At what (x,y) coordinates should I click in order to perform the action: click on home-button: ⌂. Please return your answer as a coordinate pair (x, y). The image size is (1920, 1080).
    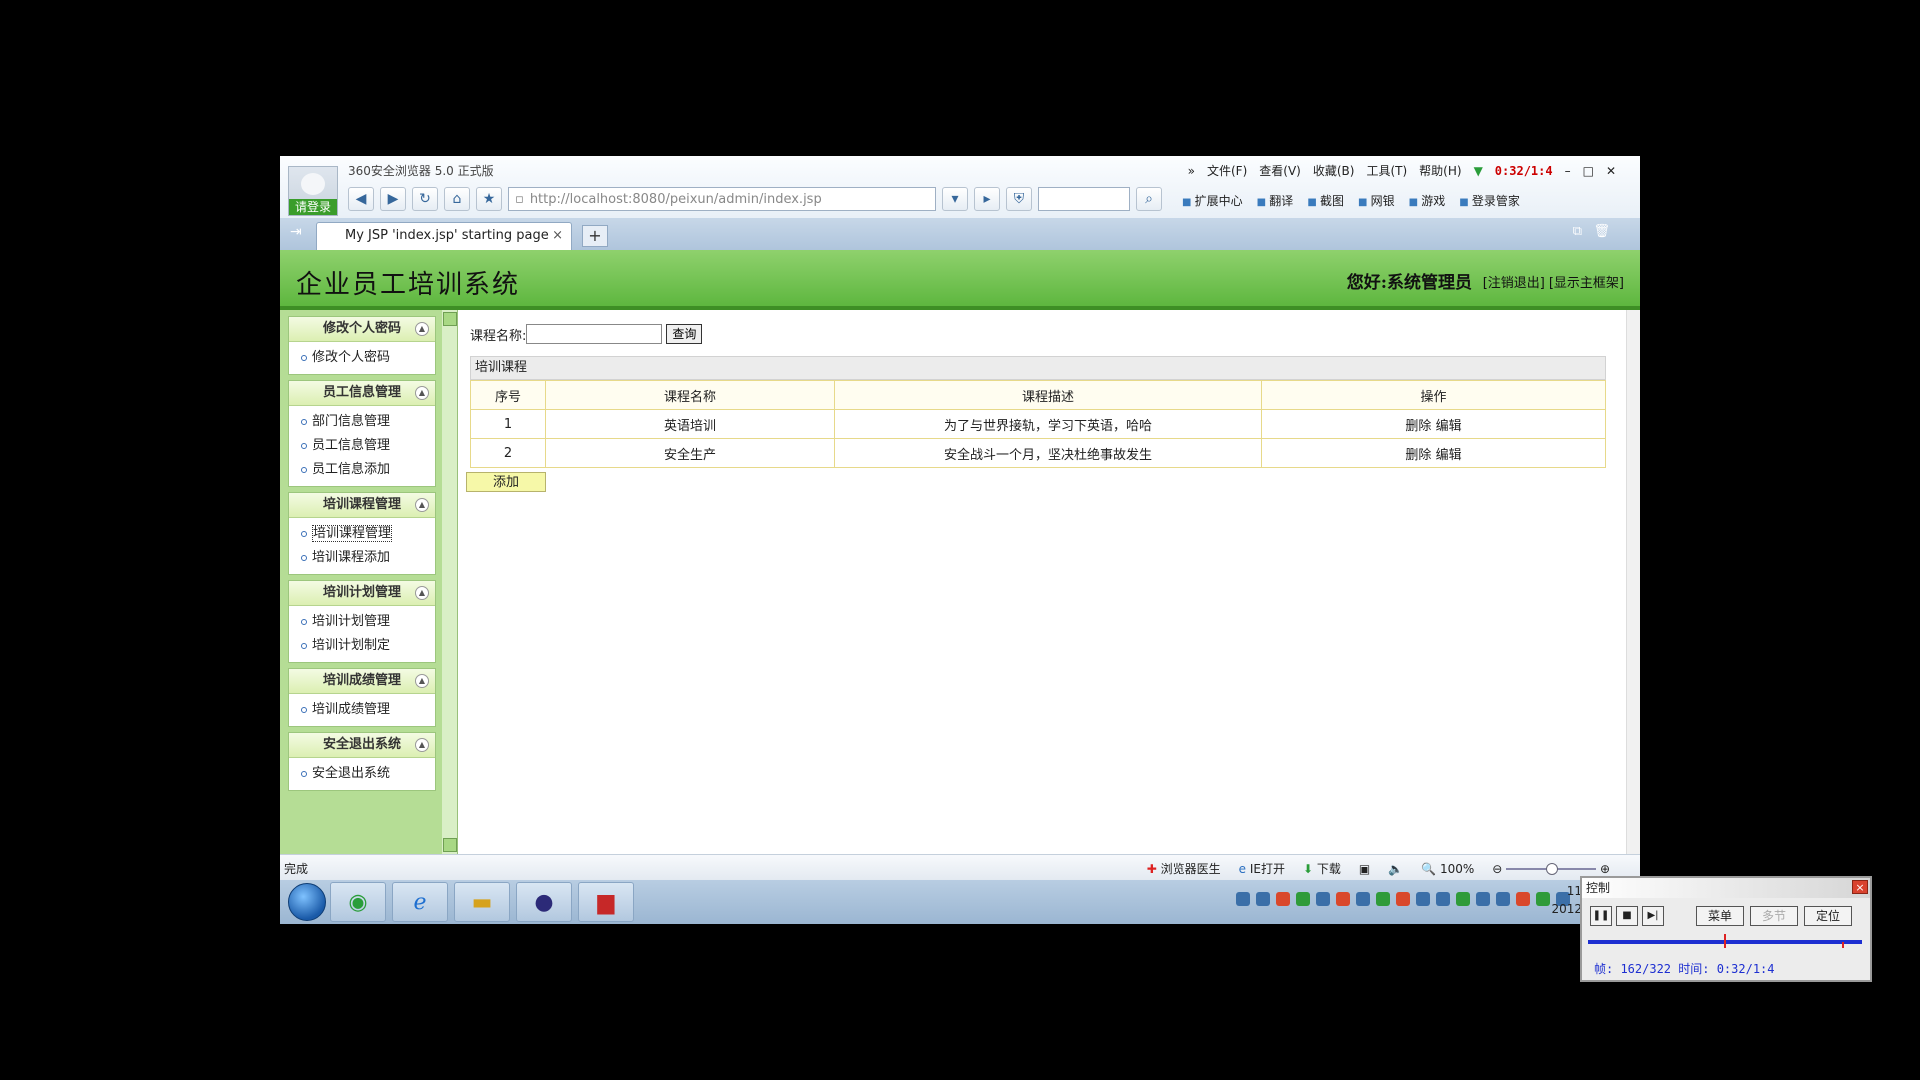
    Looking at the image, I should click on (457, 199).